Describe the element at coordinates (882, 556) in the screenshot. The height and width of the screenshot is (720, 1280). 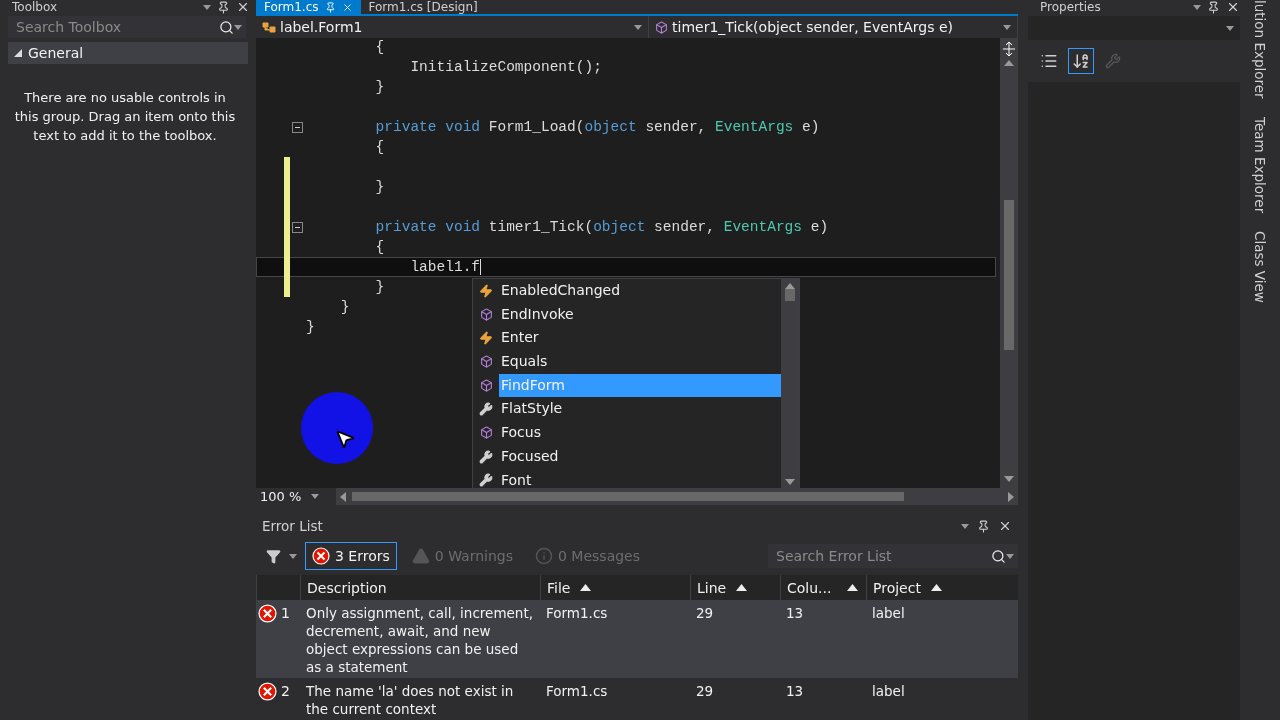
I see `search-input: Search Error List` at that location.